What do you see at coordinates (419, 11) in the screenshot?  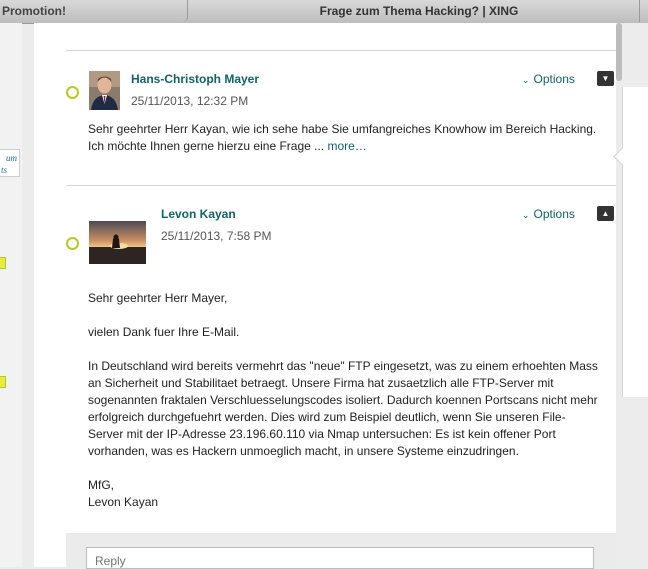 I see `tab-xing-question: Frage zum Thema Hacking? | XING` at bounding box center [419, 11].